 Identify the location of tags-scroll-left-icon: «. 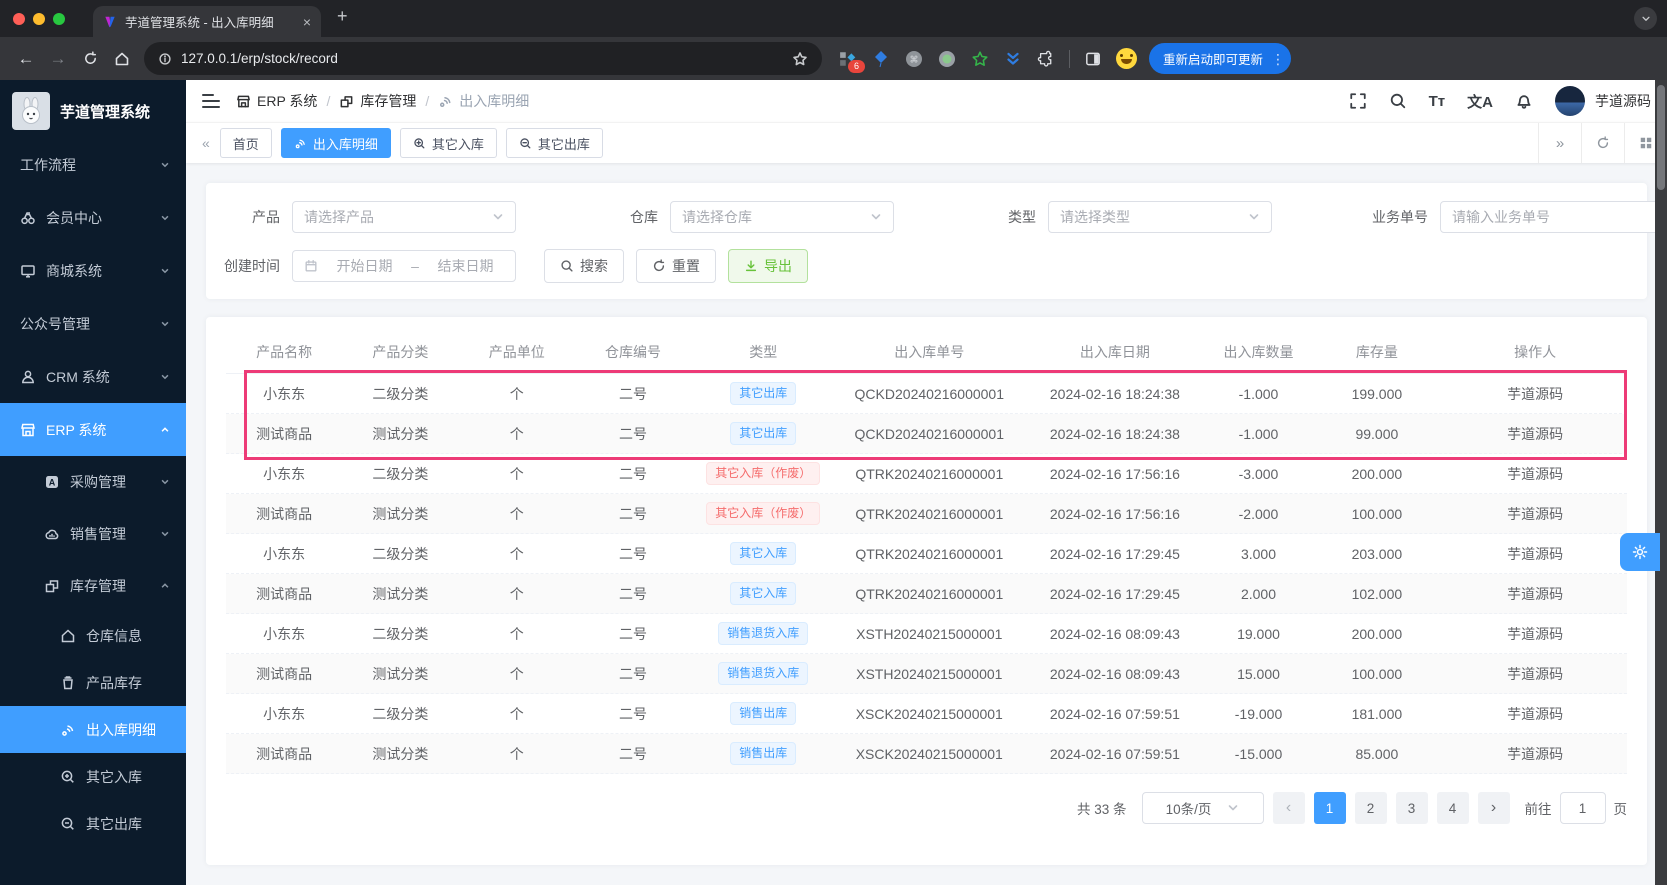
(206, 143).